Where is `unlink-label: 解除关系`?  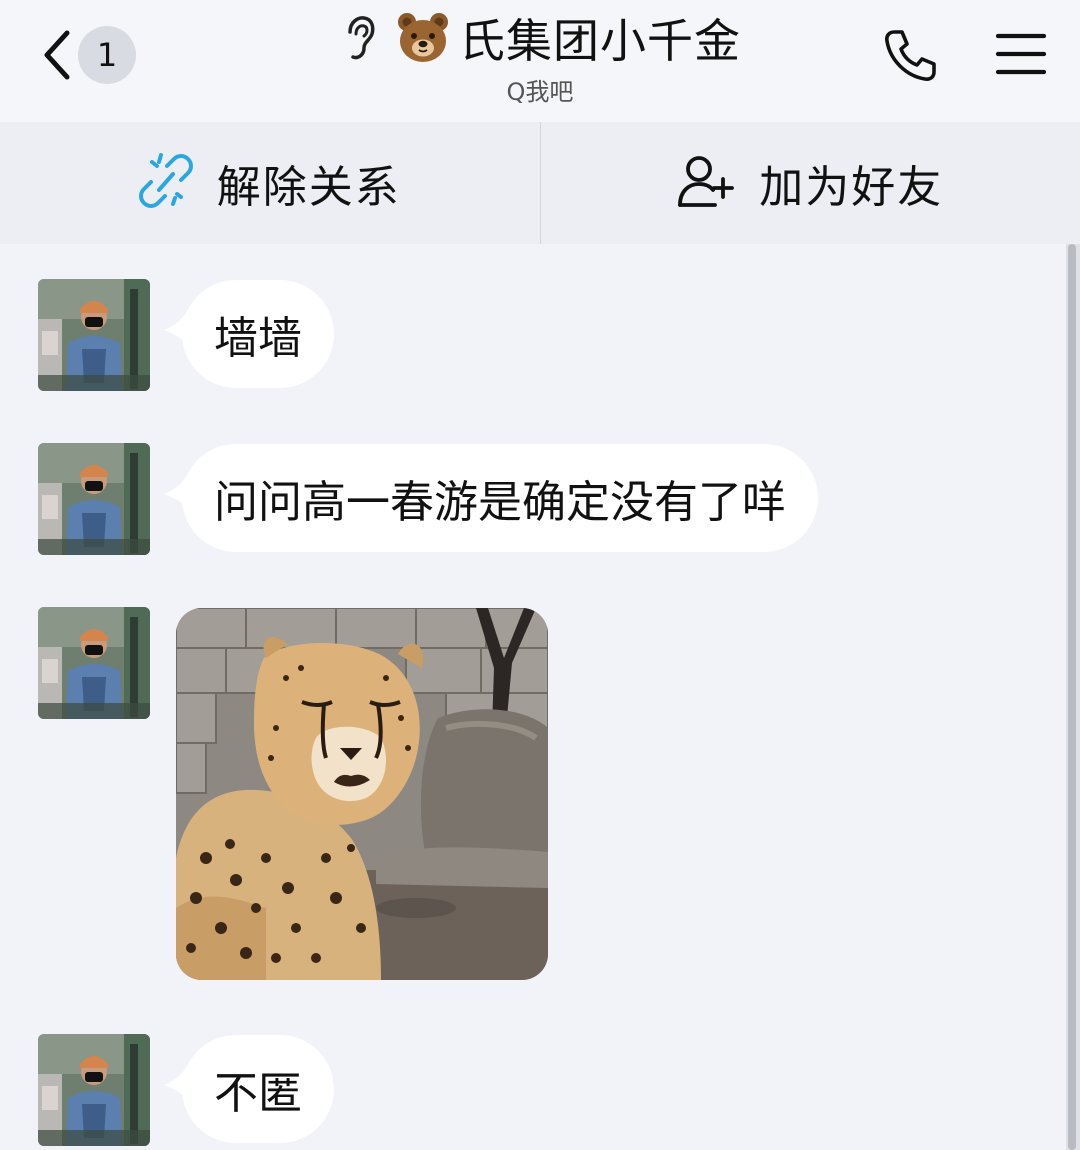
unlink-label: 解除关系 is located at coordinates (308, 187).